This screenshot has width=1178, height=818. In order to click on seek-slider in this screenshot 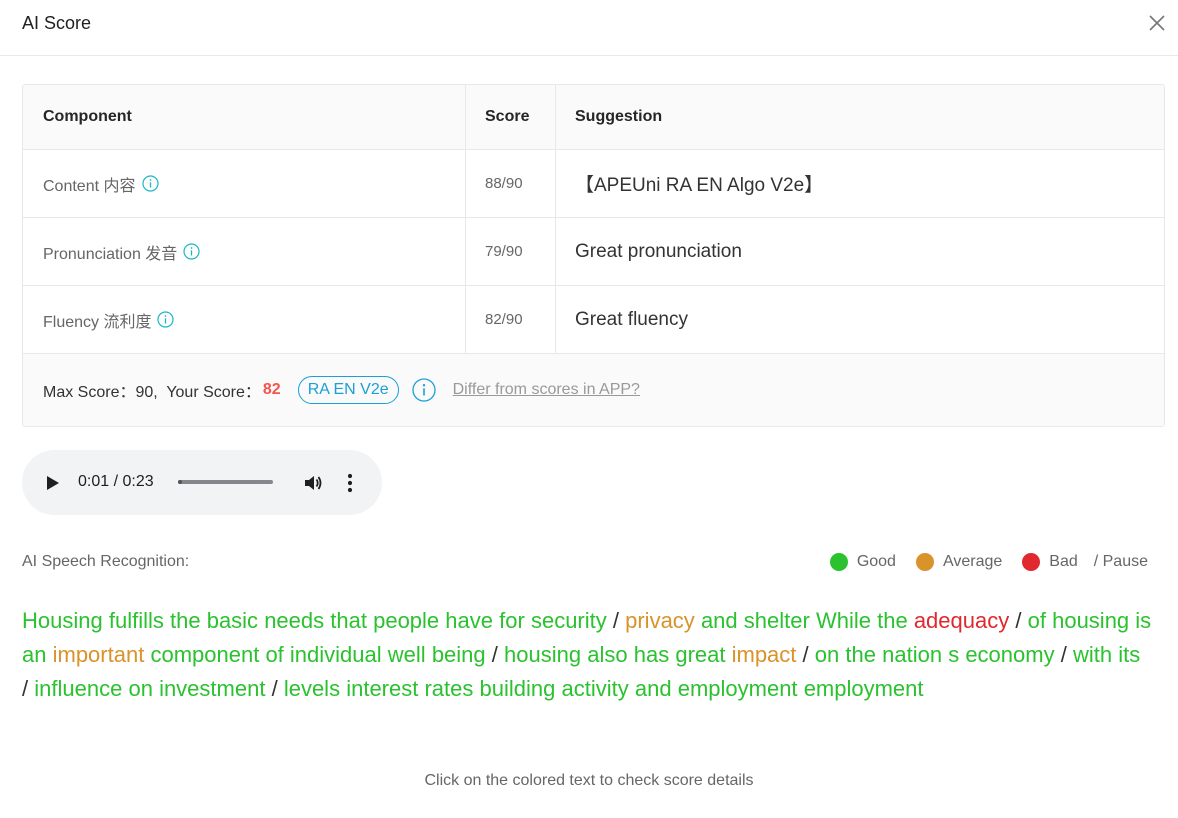, I will do `click(225, 482)`.